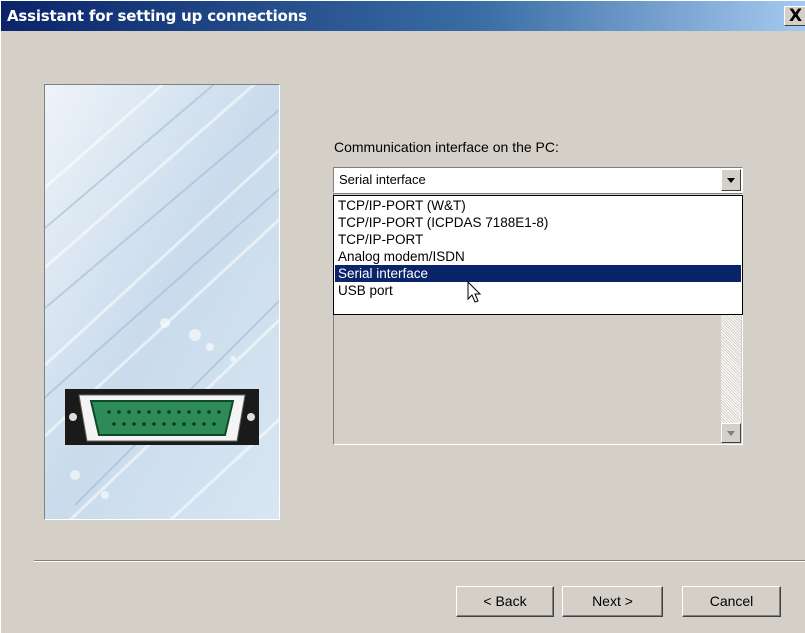  What do you see at coordinates (538, 205) in the screenshot?
I see `dropdown-option-tcpip-wt: TCP/IP-PORT (W&T)` at bounding box center [538, 205].